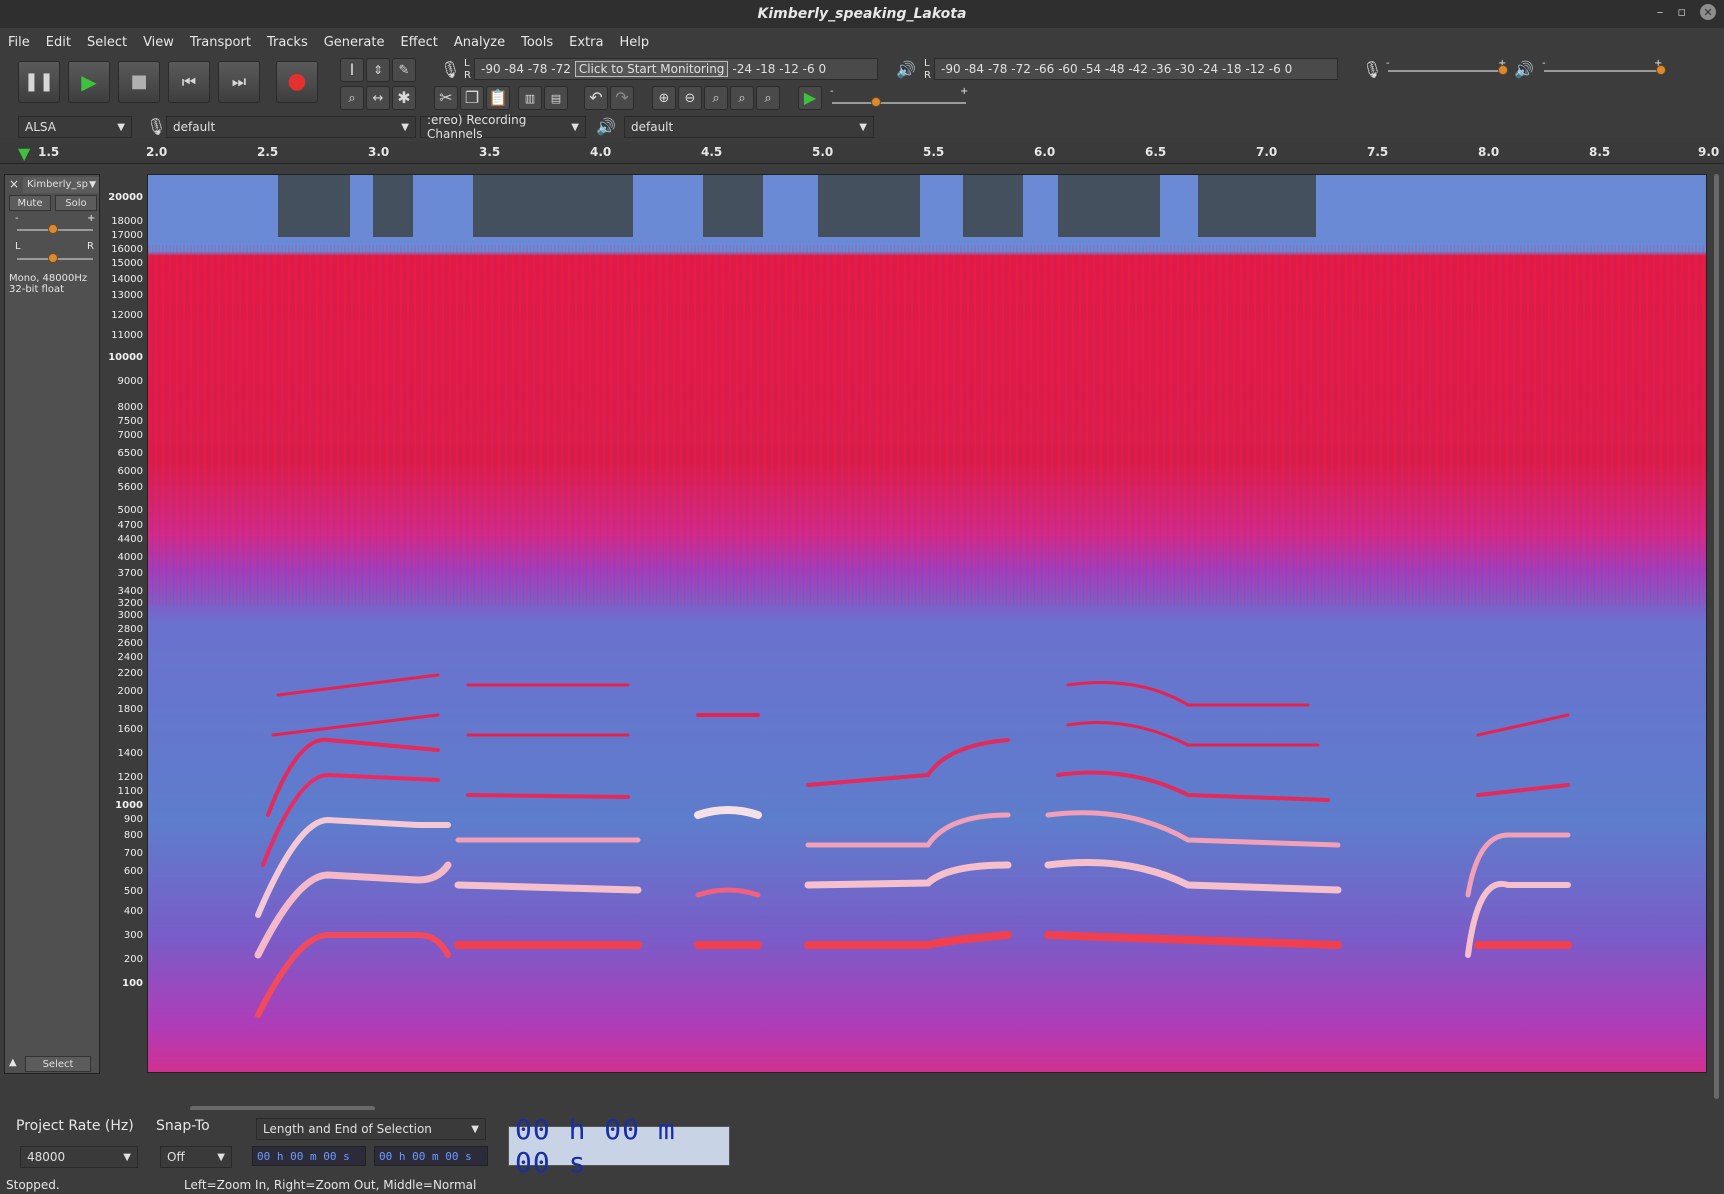 Image resolution: width=1724 pixels, height=1194 pixels. I want to click on snap-to-select: Off ▼, so click(196, 1157).